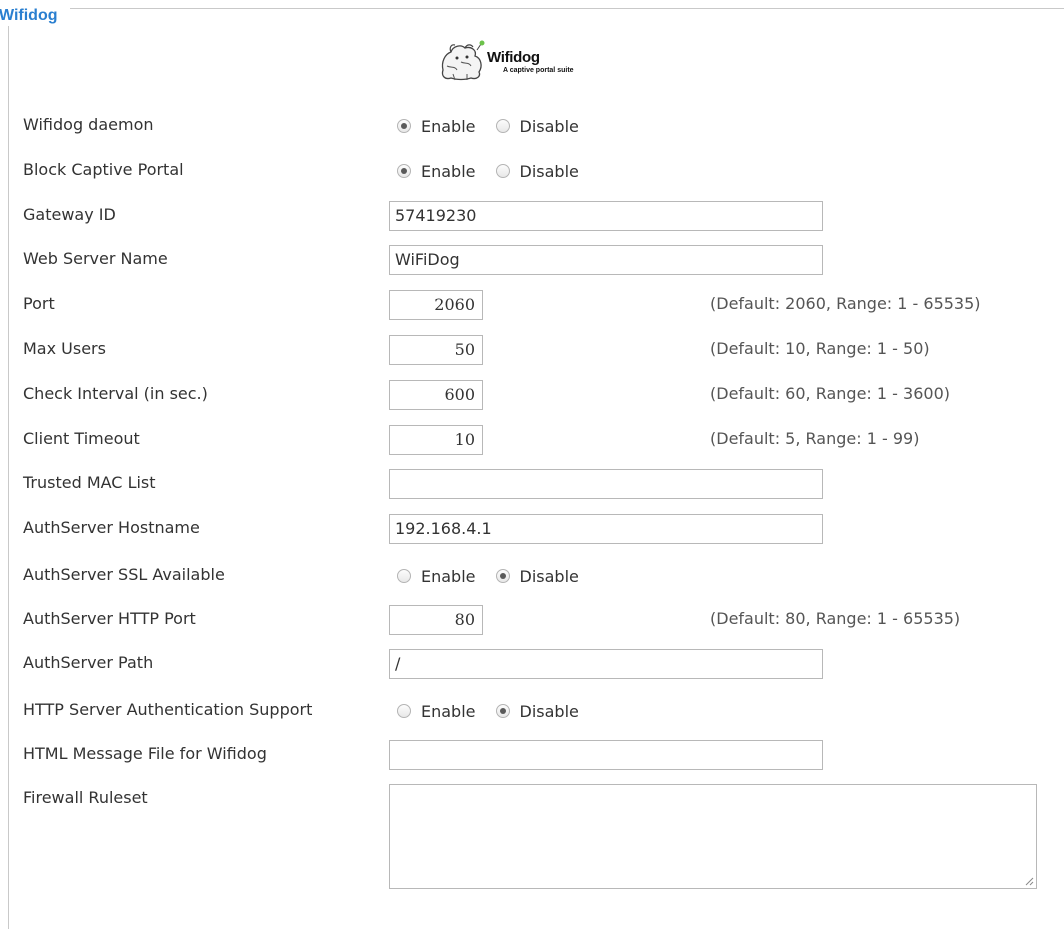 Image resolution: width=1064 pixels, height=929 pixels. I want to click on resize-grip-icon, so click(1029, 881).